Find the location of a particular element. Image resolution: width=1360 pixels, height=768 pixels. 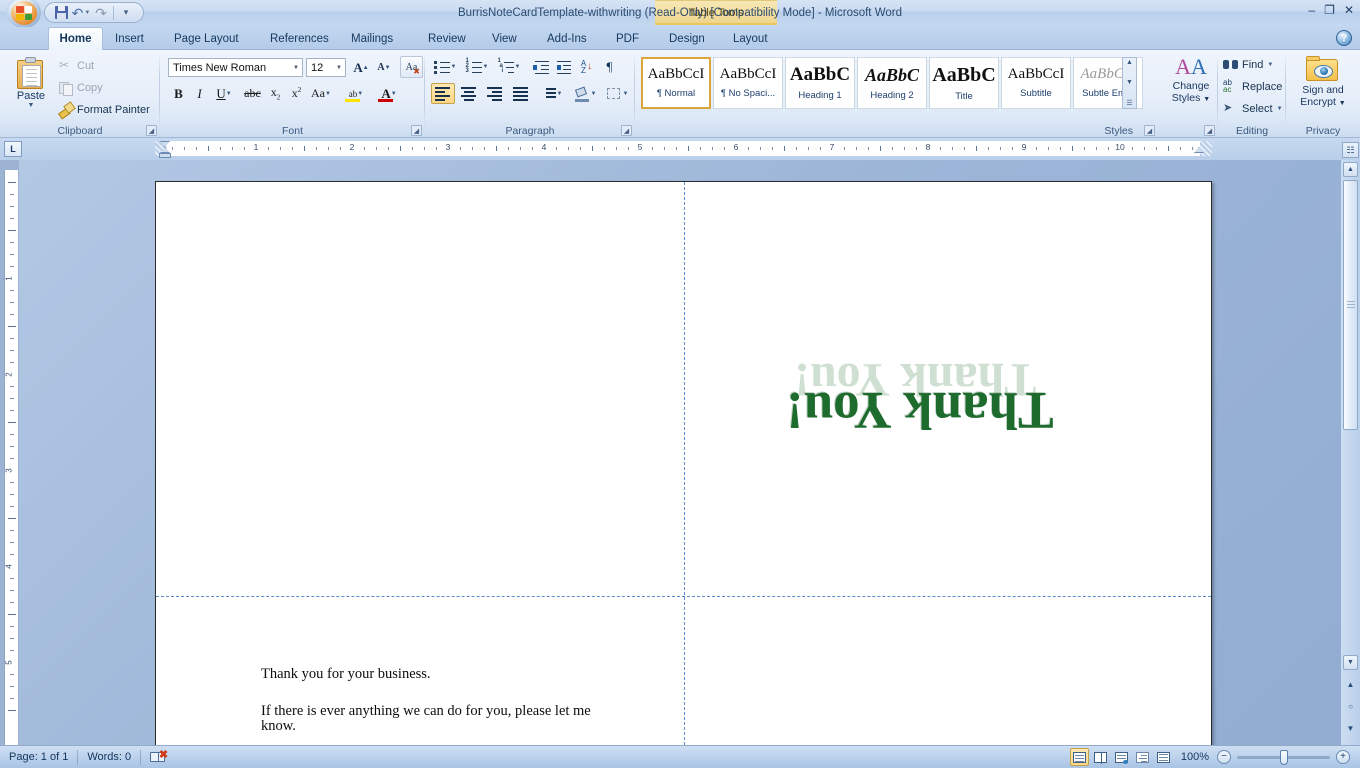

underline-button: U ▼ is located at coordinates (224, 93).